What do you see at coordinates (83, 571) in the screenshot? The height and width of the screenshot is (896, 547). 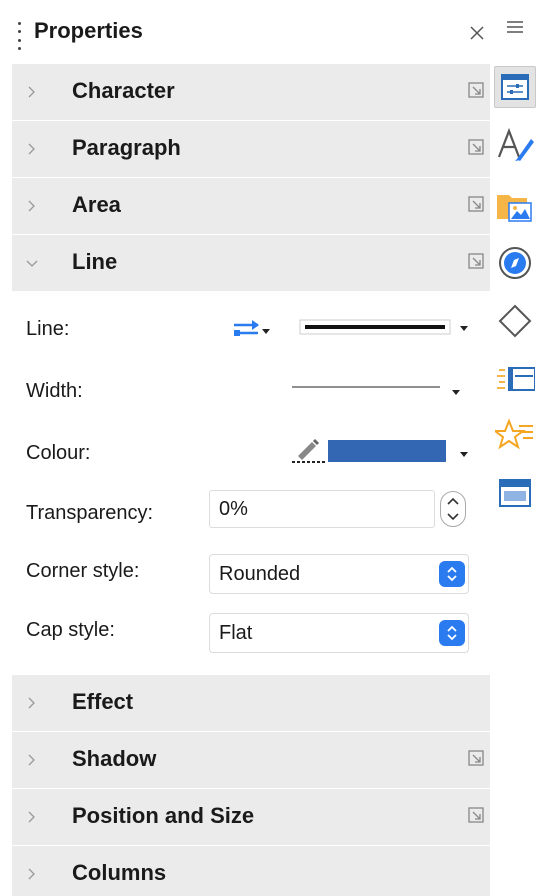 I see `corner-style-label: Corner style:` at bounding box center [83, 571].